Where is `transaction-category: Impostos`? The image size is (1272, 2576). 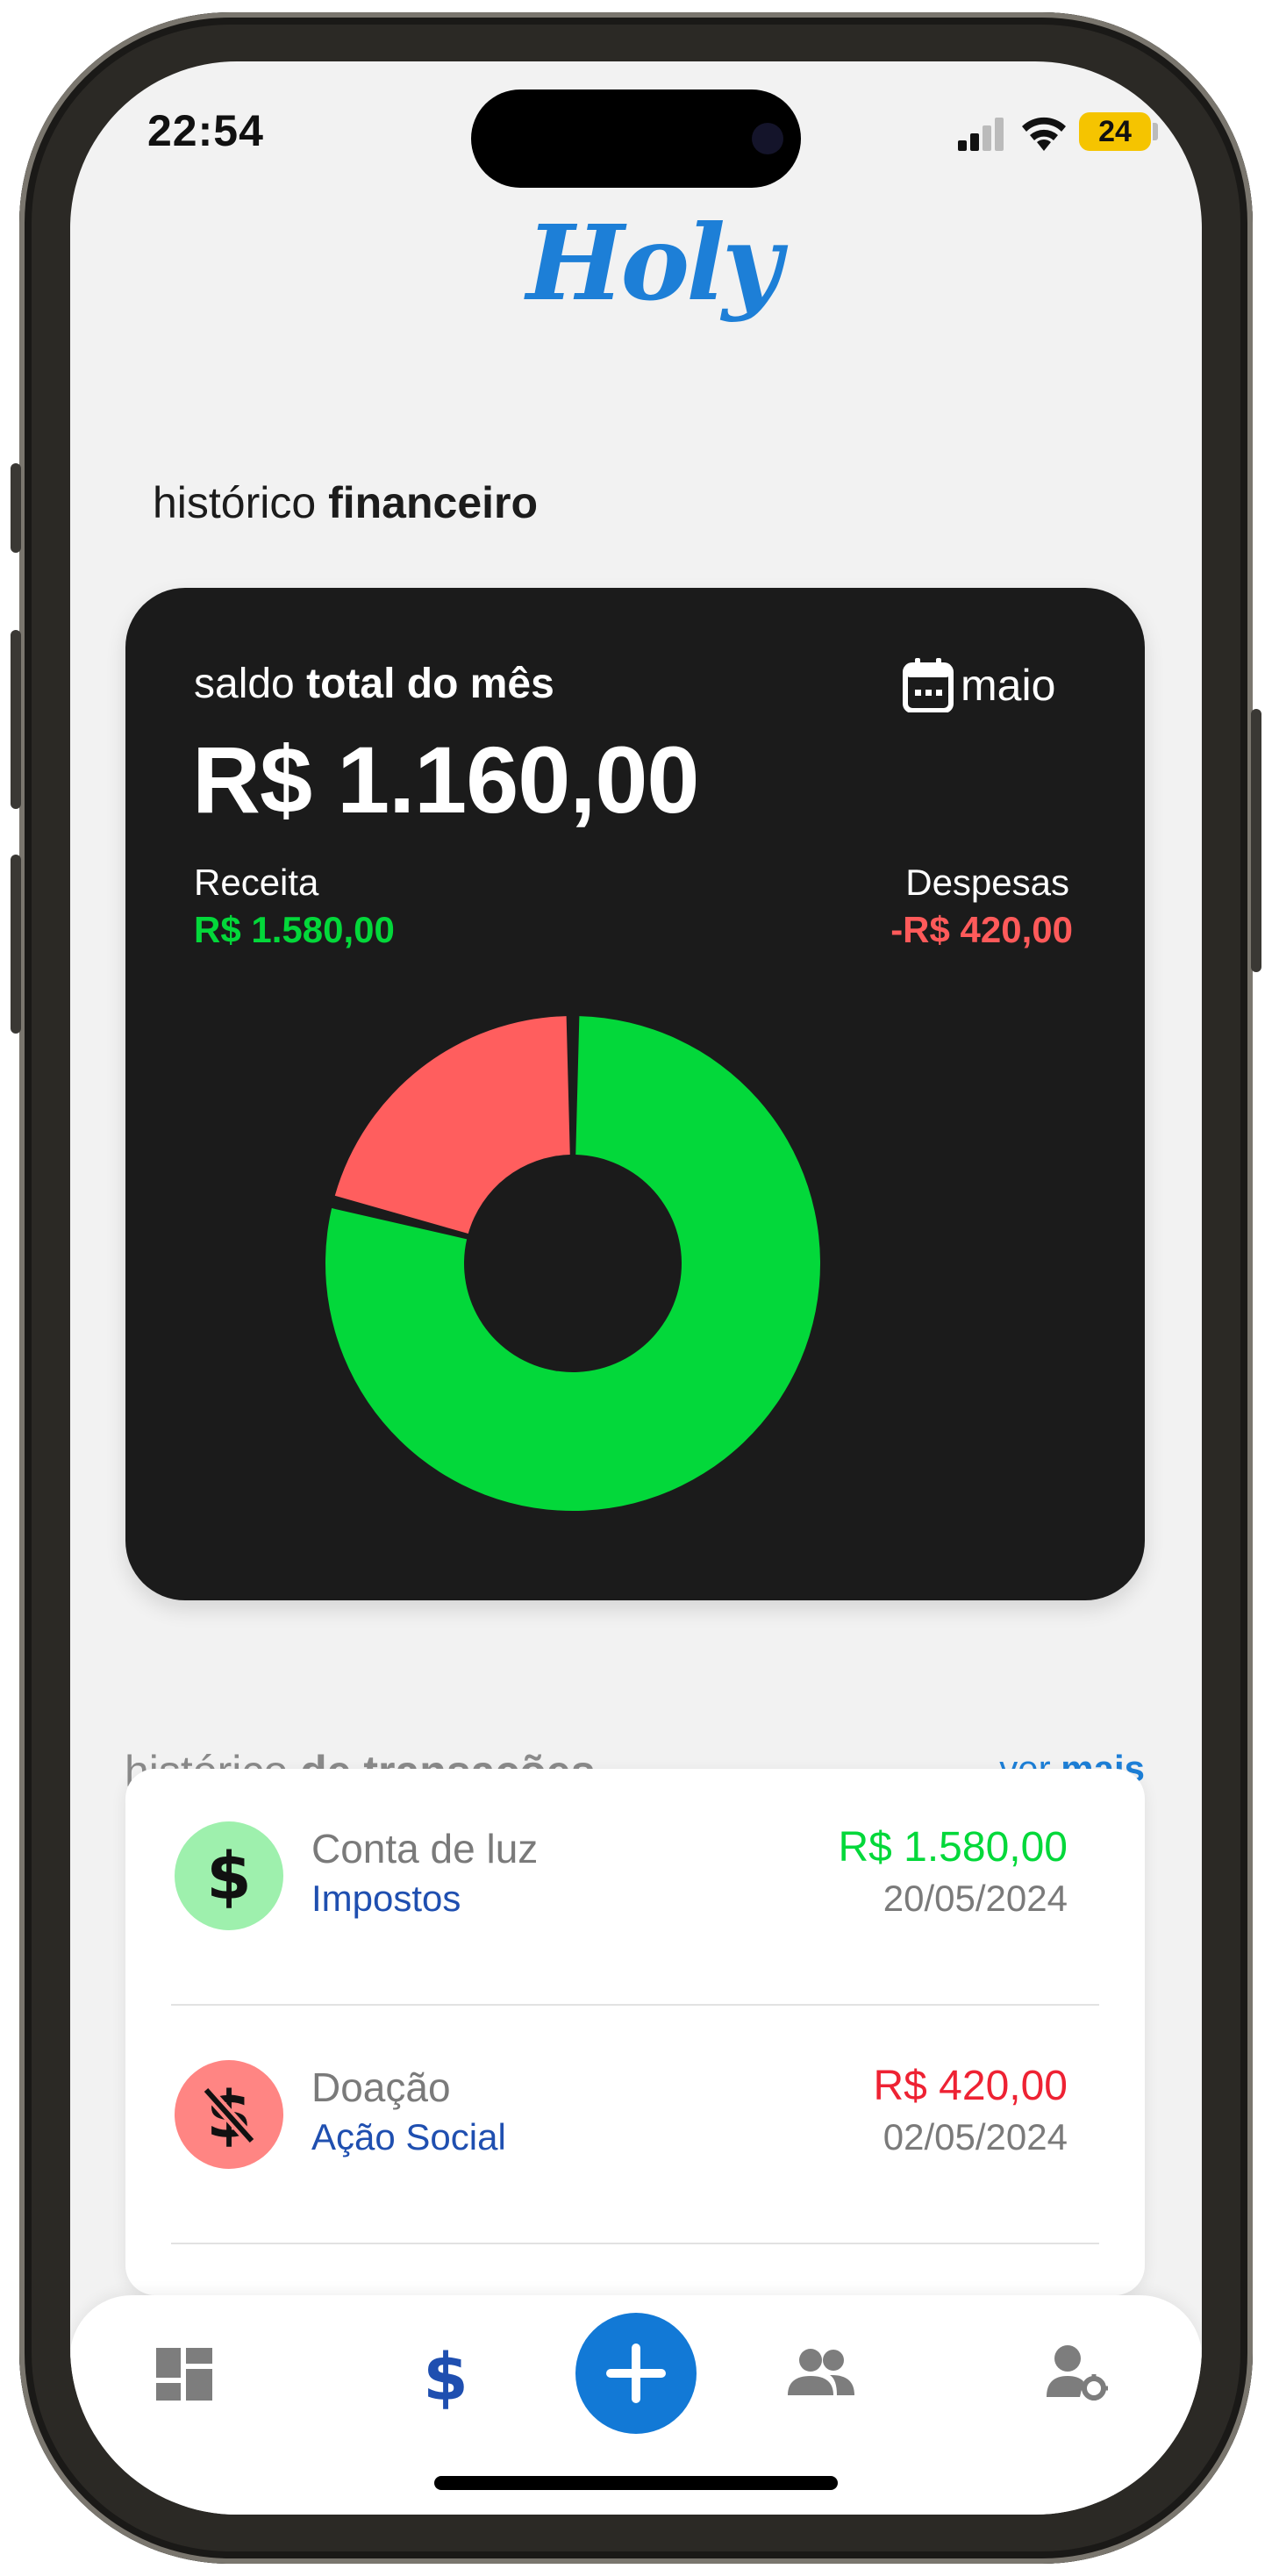 transaction-category: Impostos is located at coordinates (386, 1898).